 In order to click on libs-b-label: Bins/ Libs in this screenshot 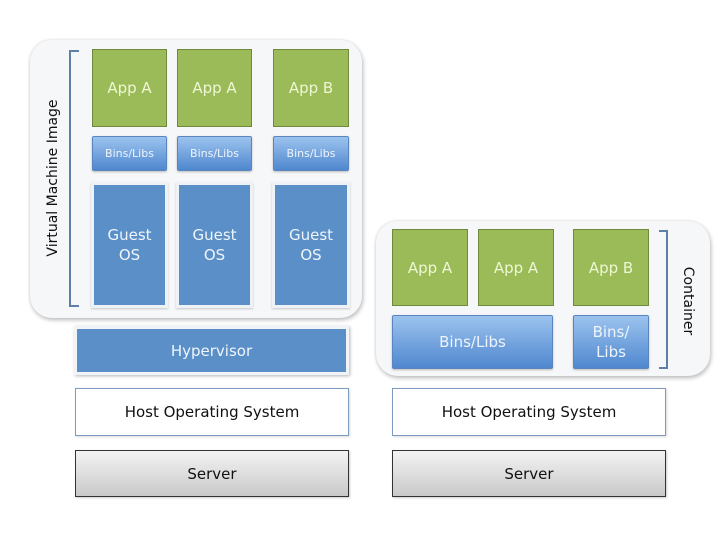, I will do `click(611, 342)`.